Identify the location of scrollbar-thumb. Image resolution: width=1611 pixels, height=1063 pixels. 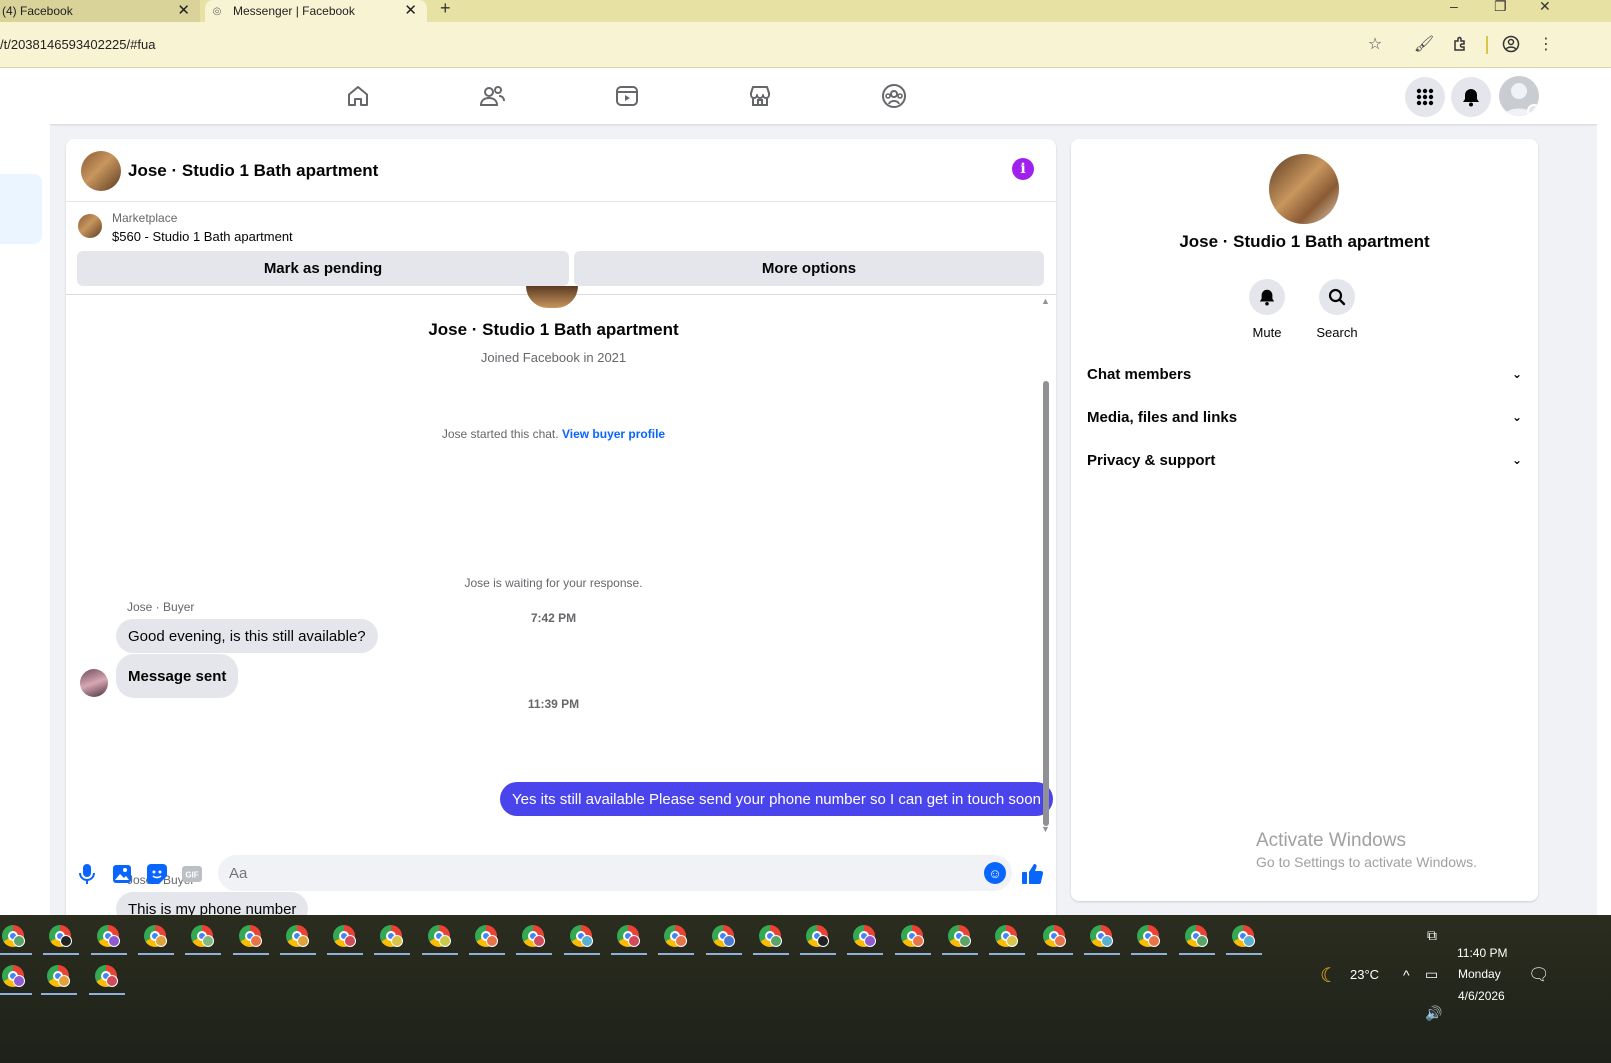
(1046, 603).